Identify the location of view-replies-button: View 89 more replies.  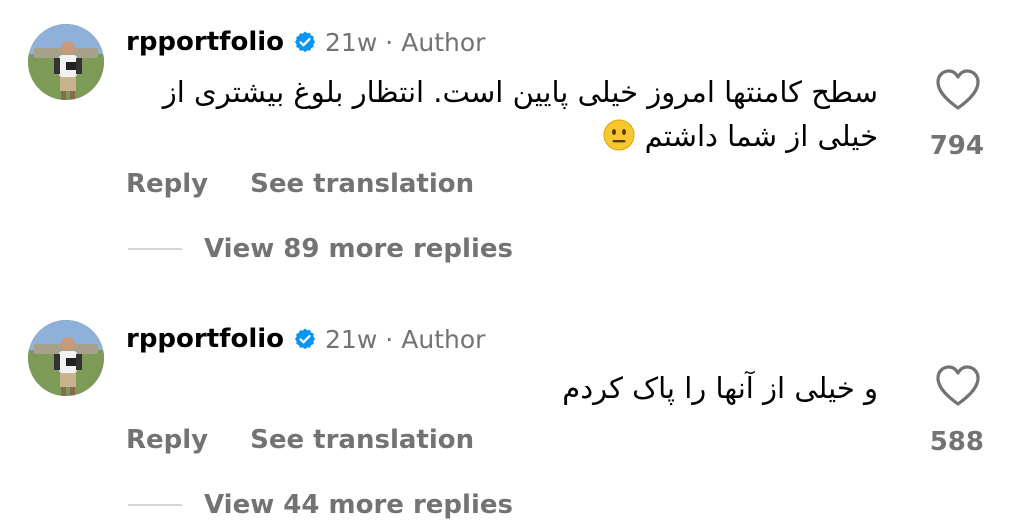
(320, 249).